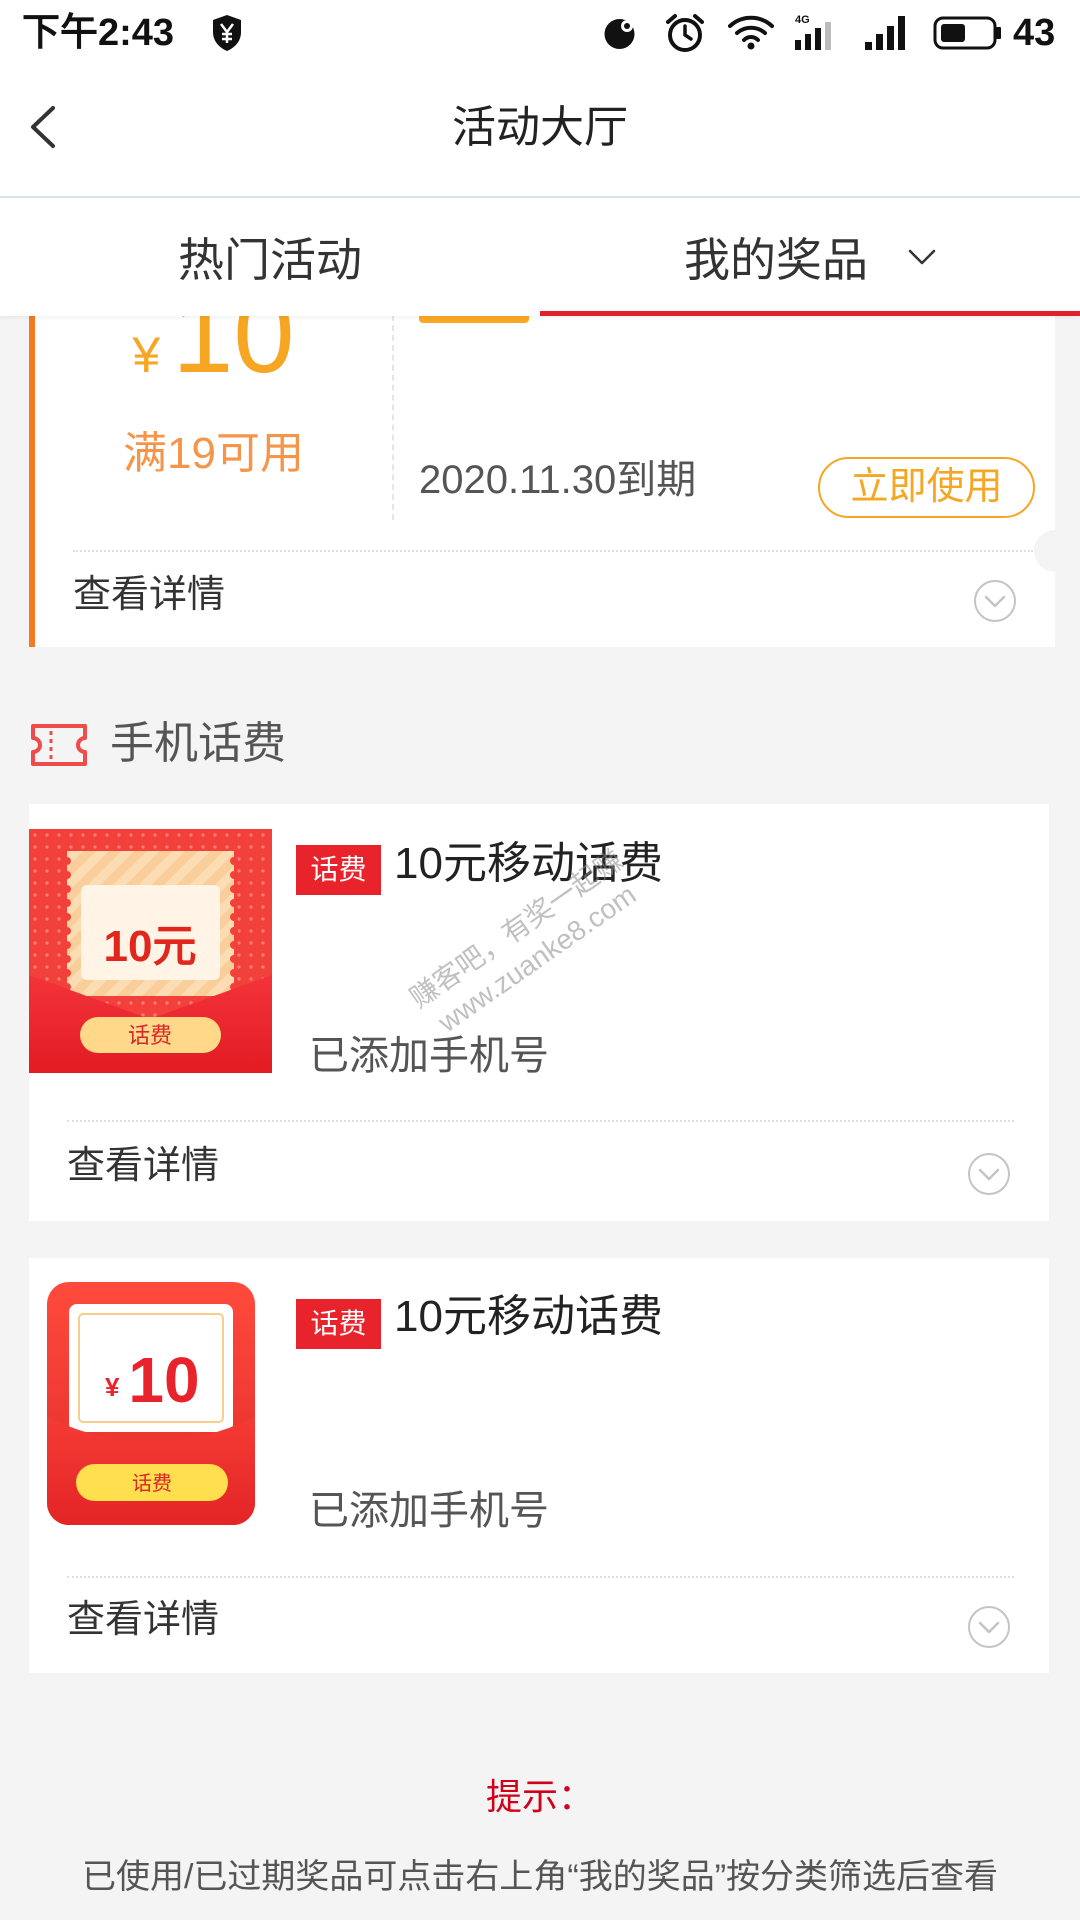 This screenshot has width=1080, height=1920. I want to click on active-tab-indicator, so click(810, 313).